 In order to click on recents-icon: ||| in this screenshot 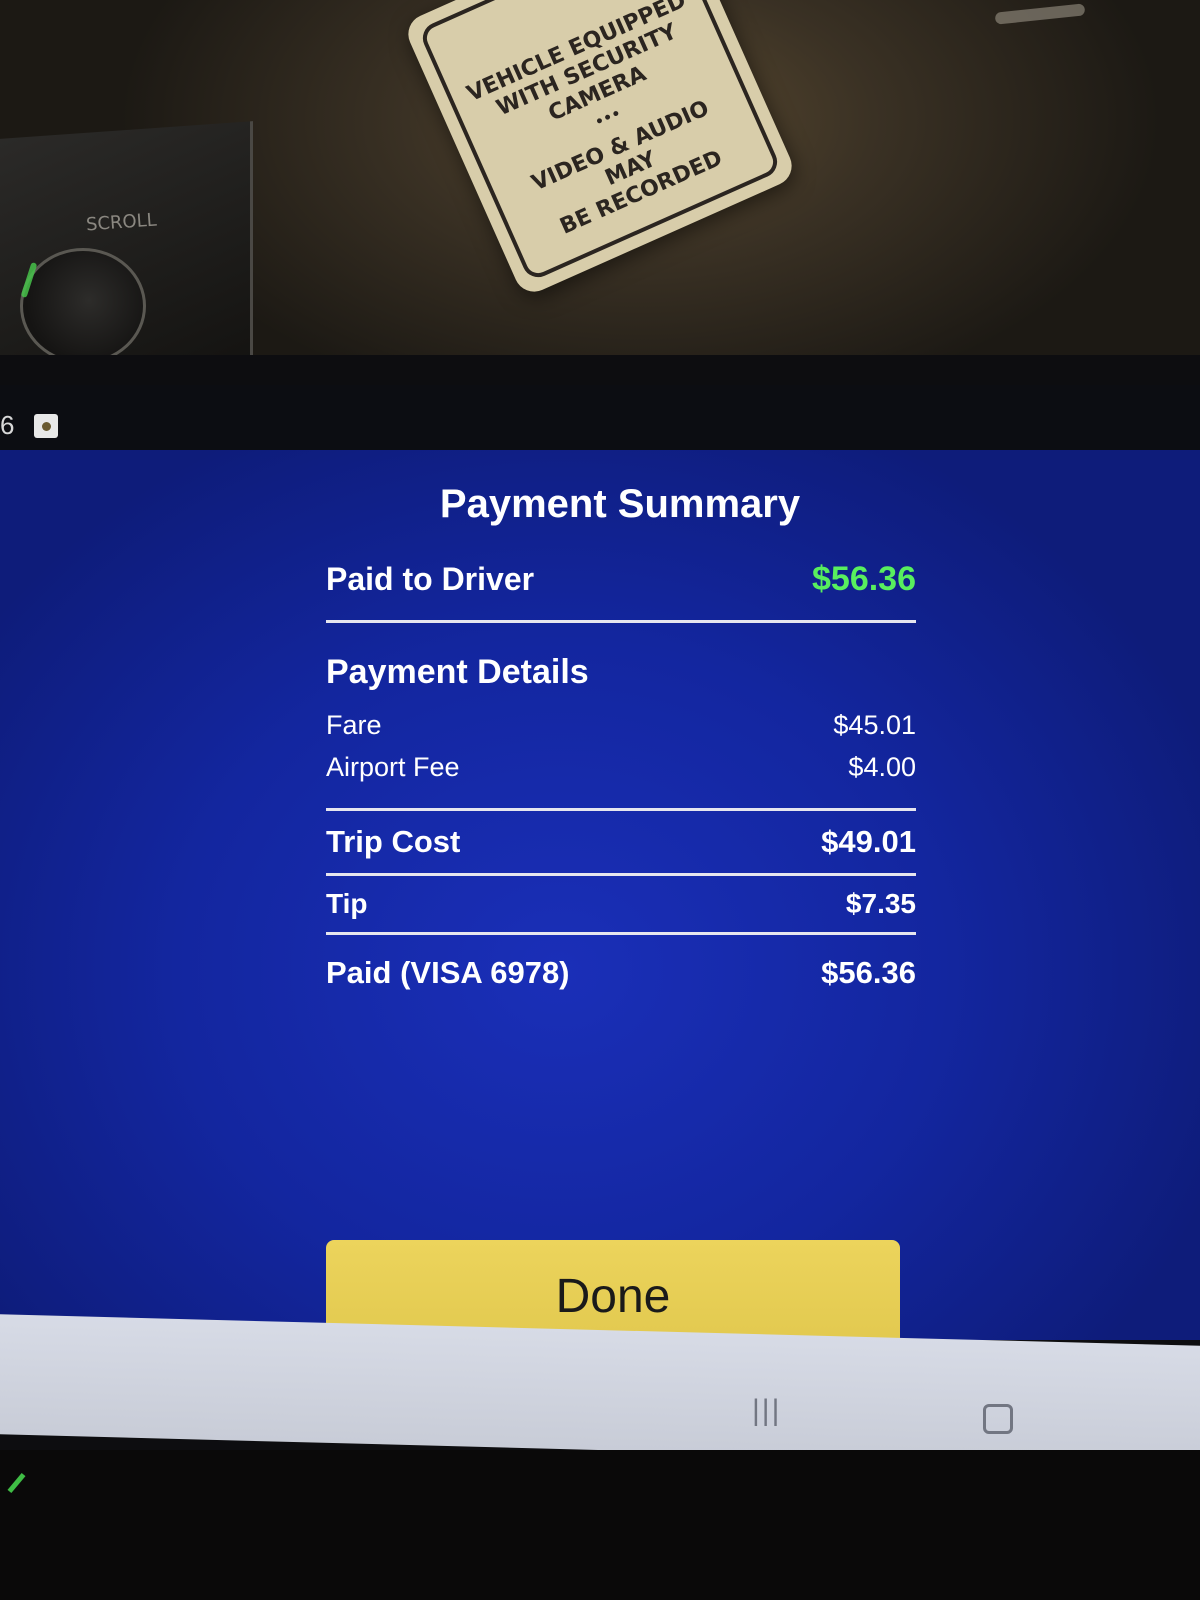, I will do `click(766, 1411)`.